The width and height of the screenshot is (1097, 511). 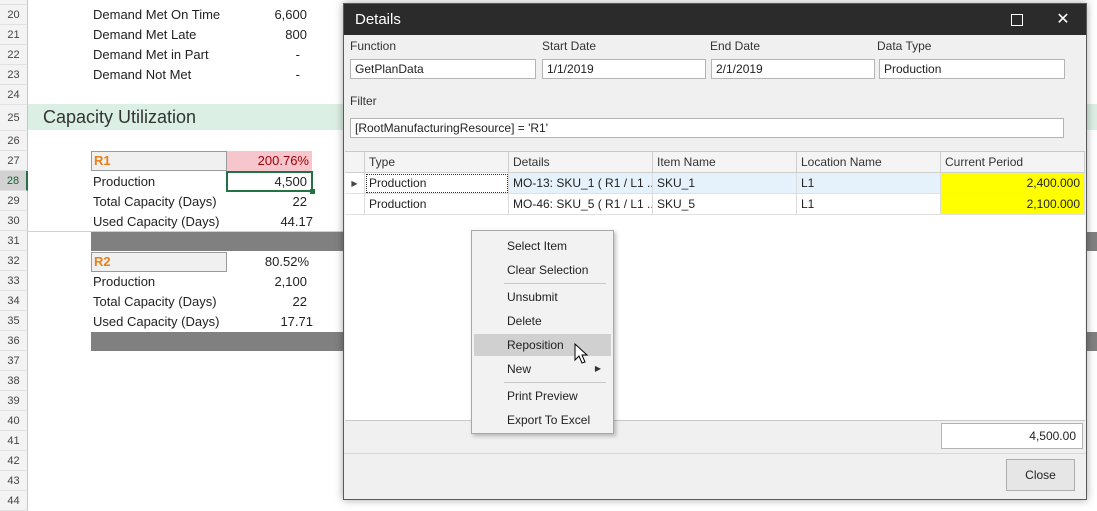 I want to click on row-number: 40, so click(x=14, y=421).